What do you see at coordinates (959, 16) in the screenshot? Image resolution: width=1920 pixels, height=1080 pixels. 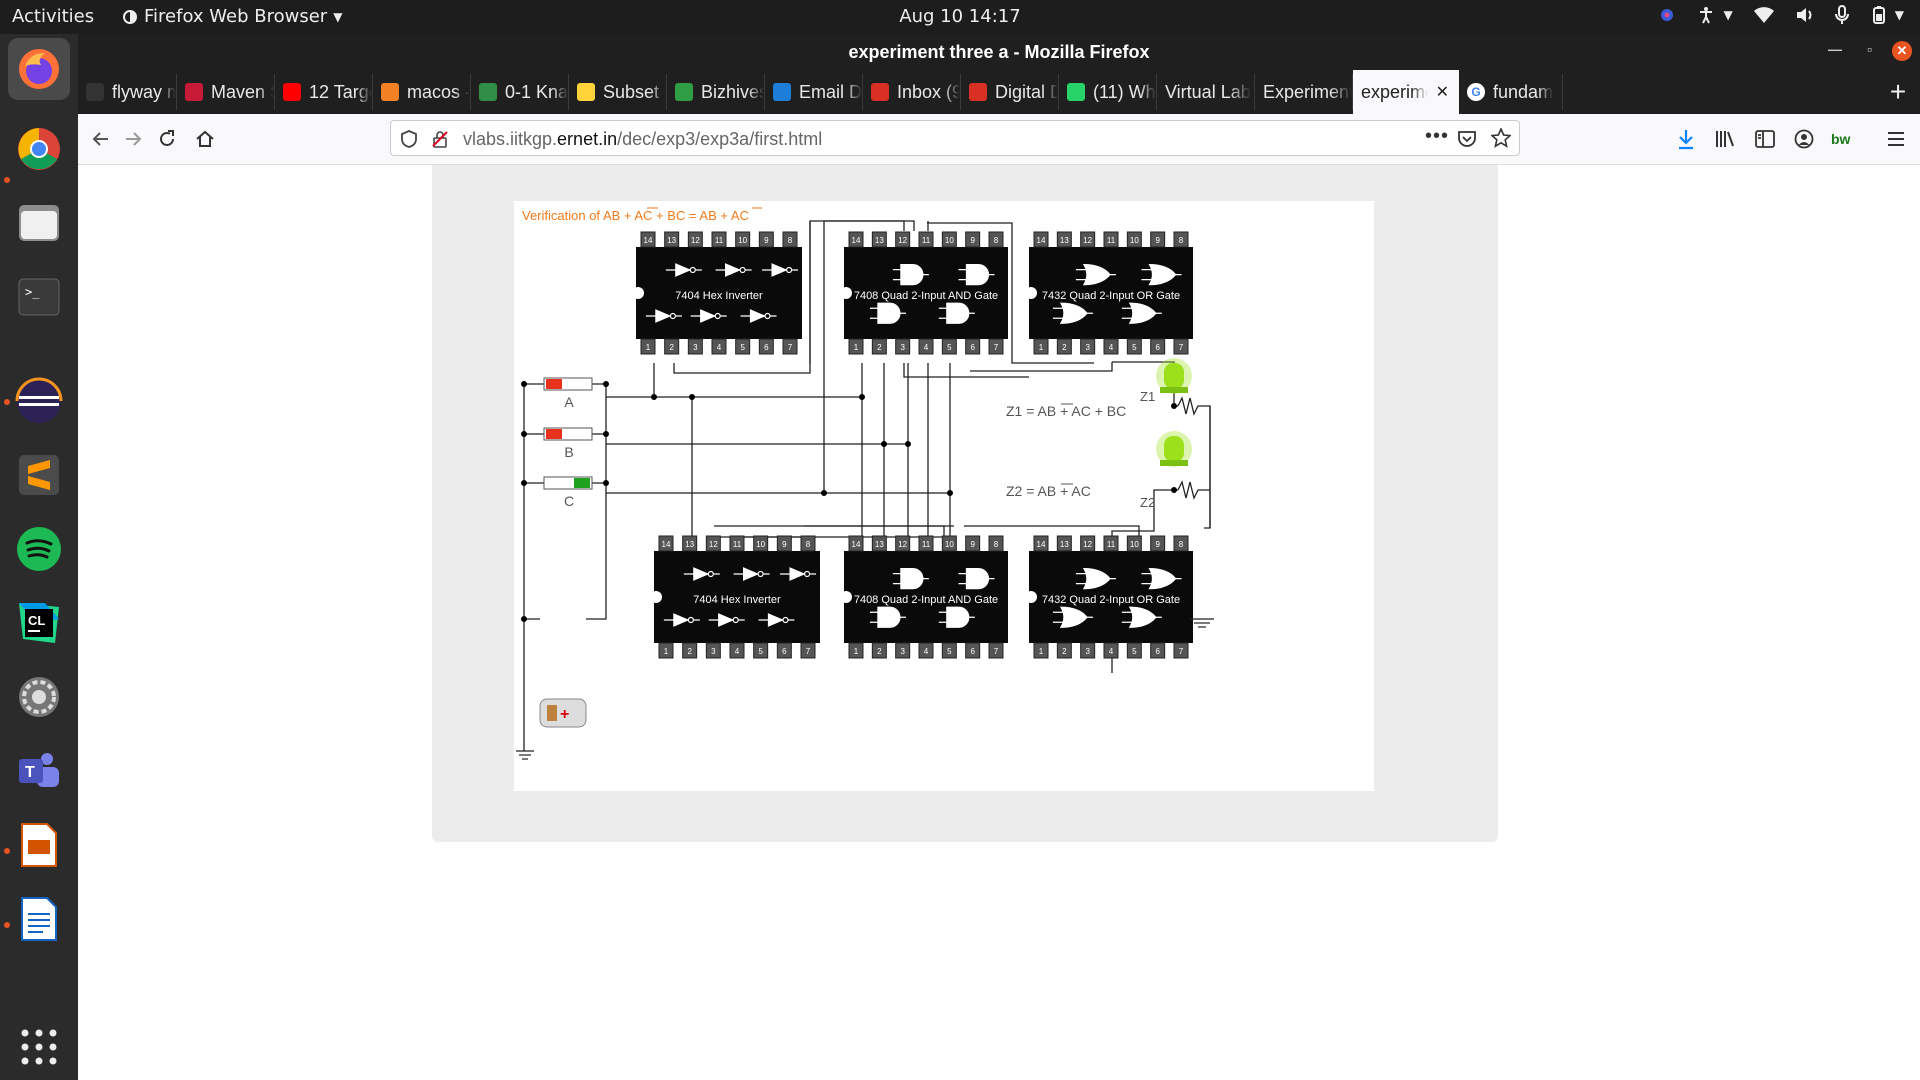 I see `clock: Aug 10 14:17` at bounding box center [959, 16].